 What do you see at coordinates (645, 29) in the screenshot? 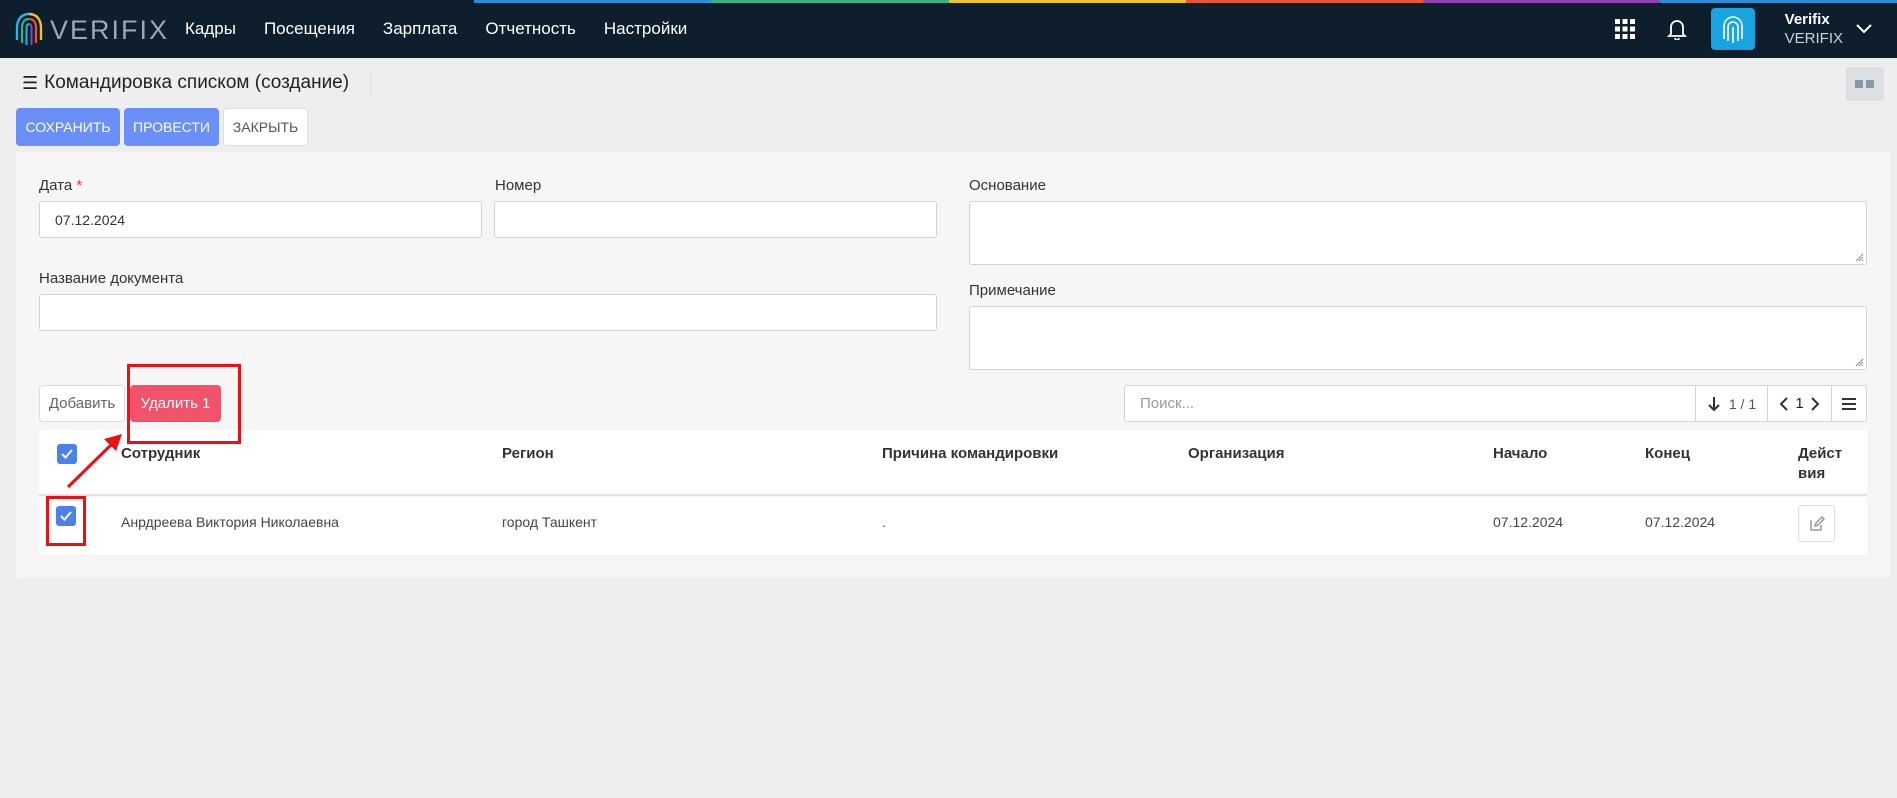
I see `nav-item-settings: Настройки` at bounding box center [645, 29].